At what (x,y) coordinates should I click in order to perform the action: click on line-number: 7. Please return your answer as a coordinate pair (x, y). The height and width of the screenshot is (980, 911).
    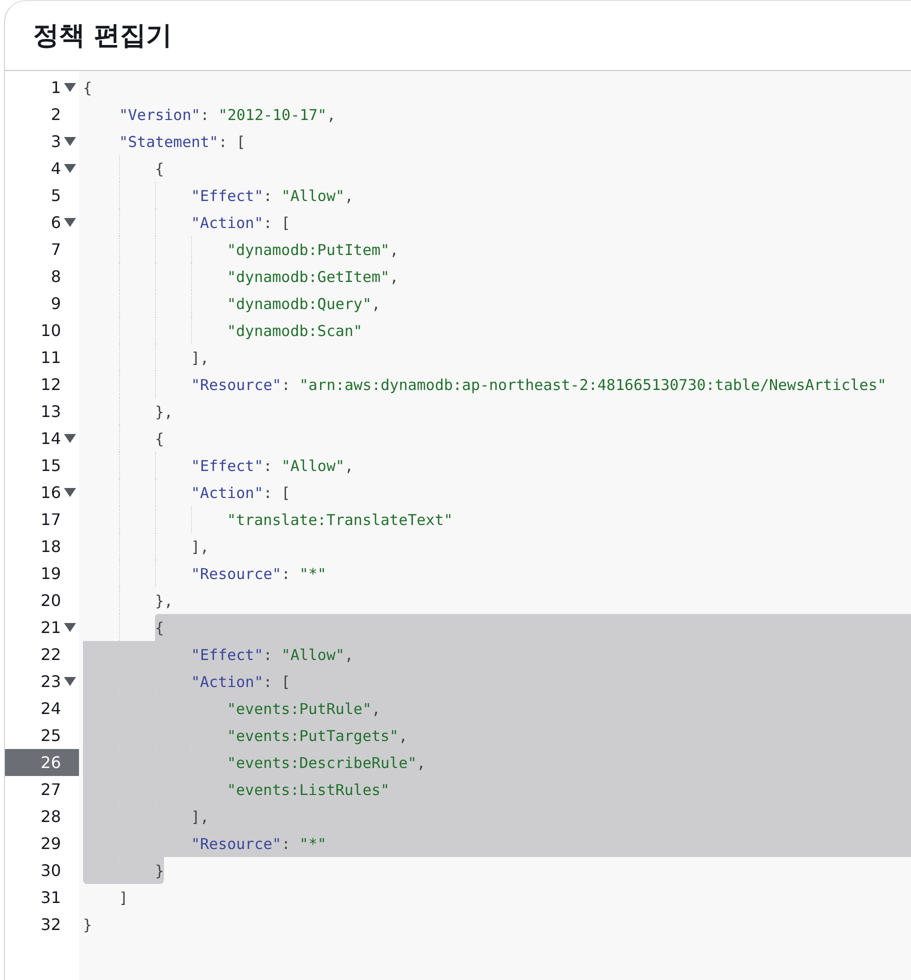
    Looking at the image, I should click on (55, 249).